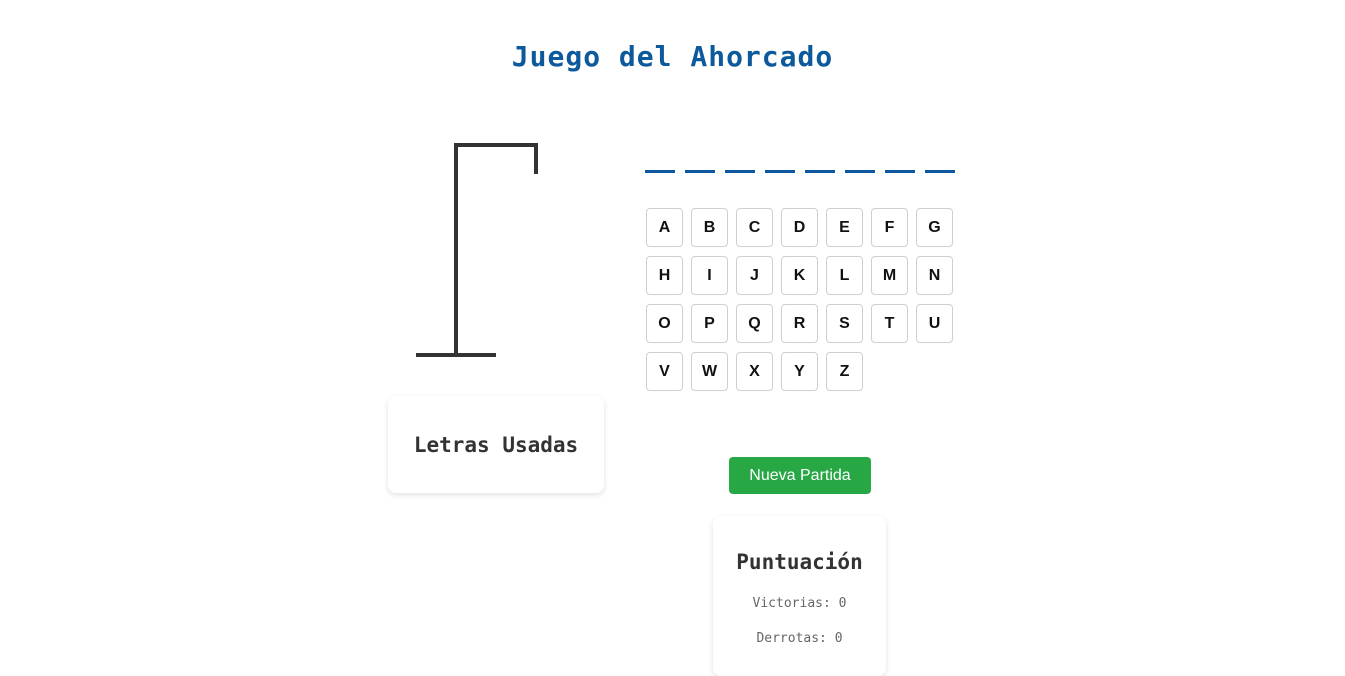  Describe the element at coordinates (934, 227) in the screenshot. I see `letter-key-g: G` at that location.